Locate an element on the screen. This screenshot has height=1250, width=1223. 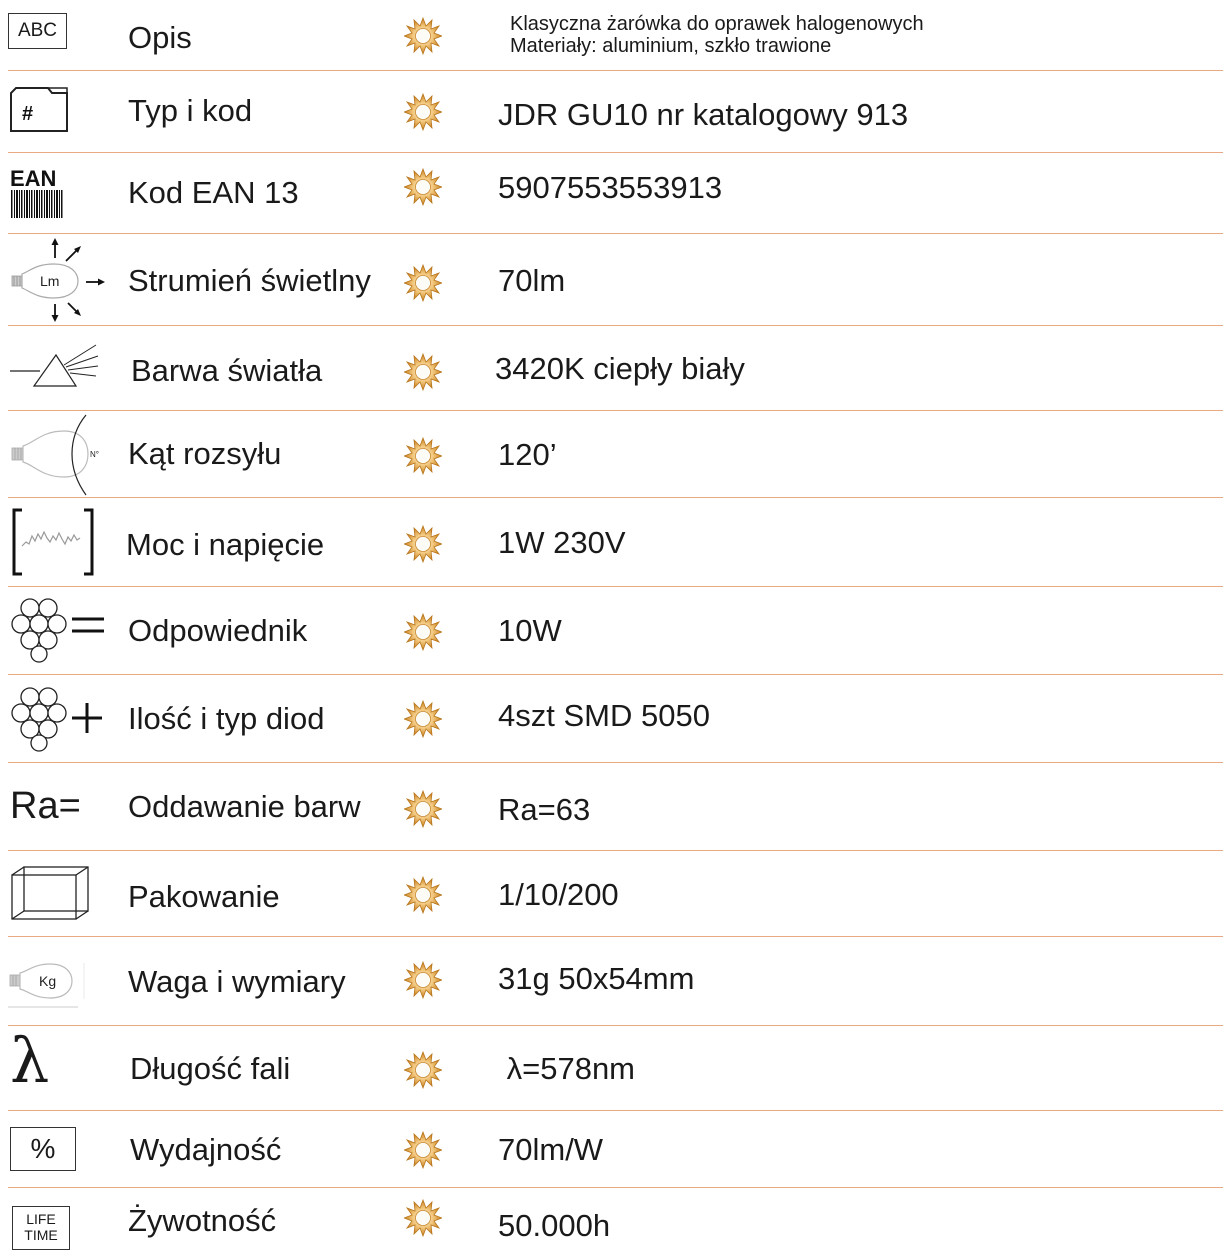
lifetime-line: LIFE is located at coordinates (41, 1219).